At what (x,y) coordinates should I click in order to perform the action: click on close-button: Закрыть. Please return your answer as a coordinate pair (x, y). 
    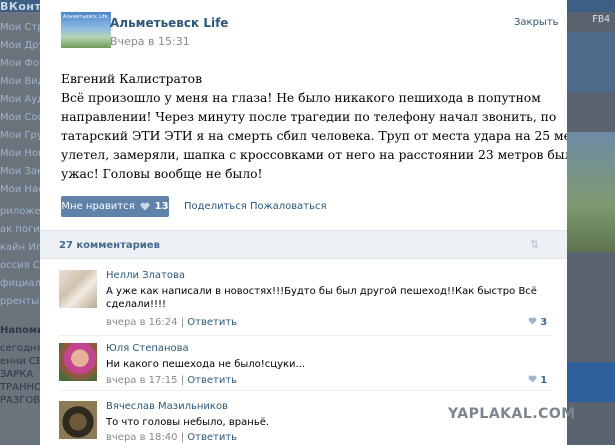
    Looking at the image, I should click on (536, 22).